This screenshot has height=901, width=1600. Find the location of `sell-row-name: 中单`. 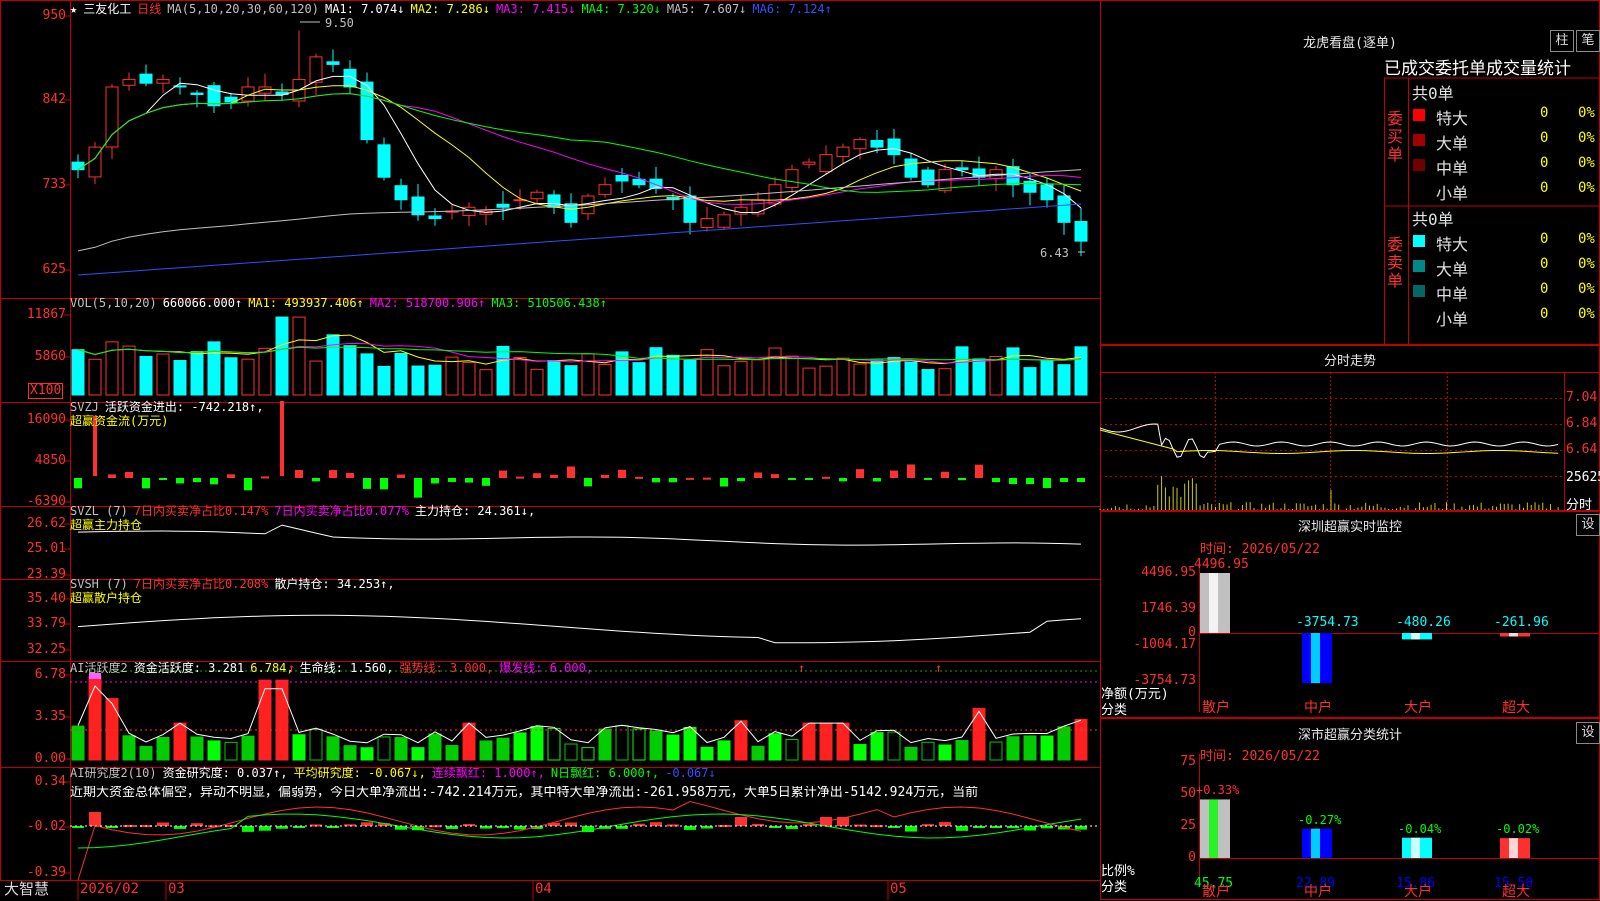

sell-row-name: 中单 is located at coordinates (1452, 294).